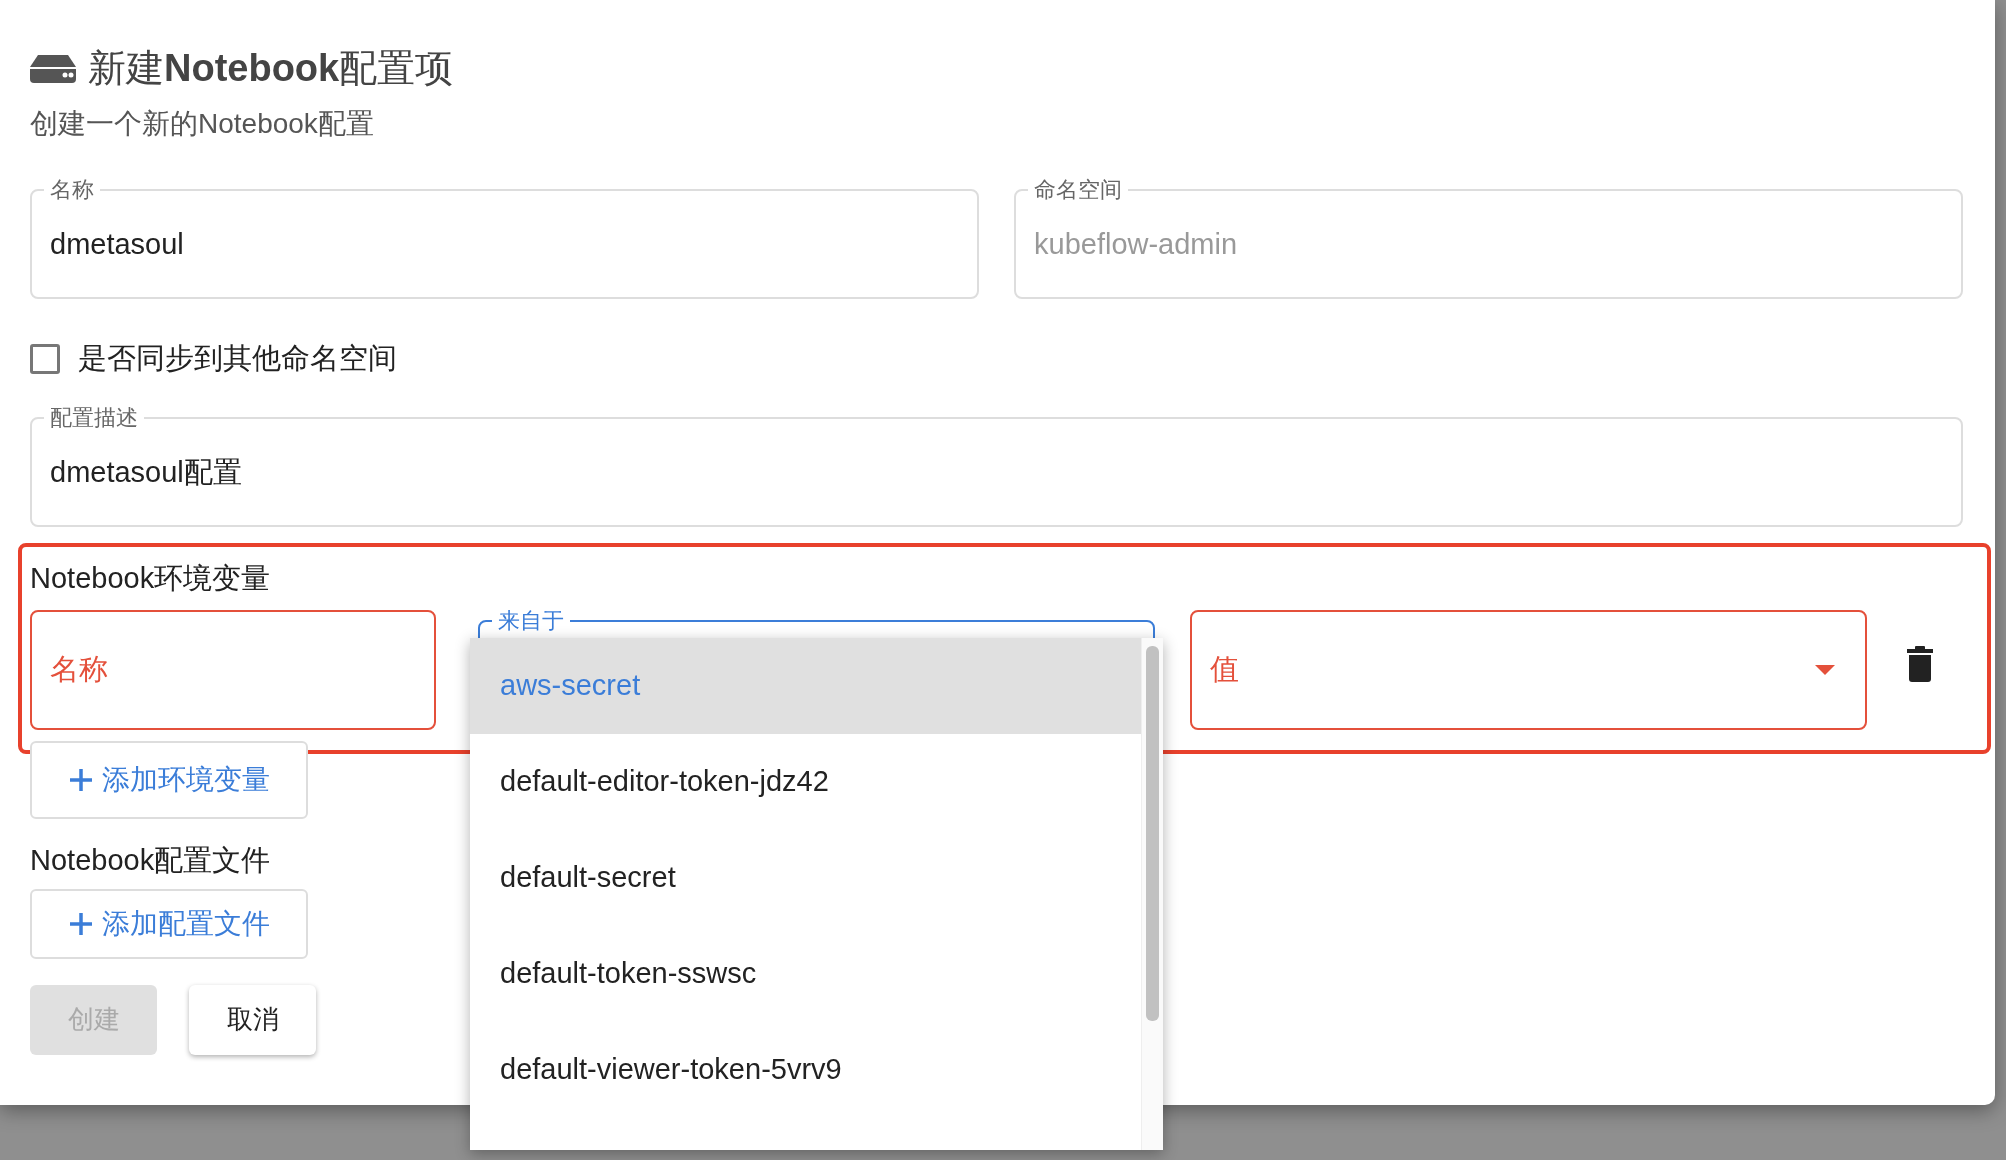  What do you see at coordinates (1920, 664) in the screenshot?
I see `trash-icon` at bounding box center [1920, 664].